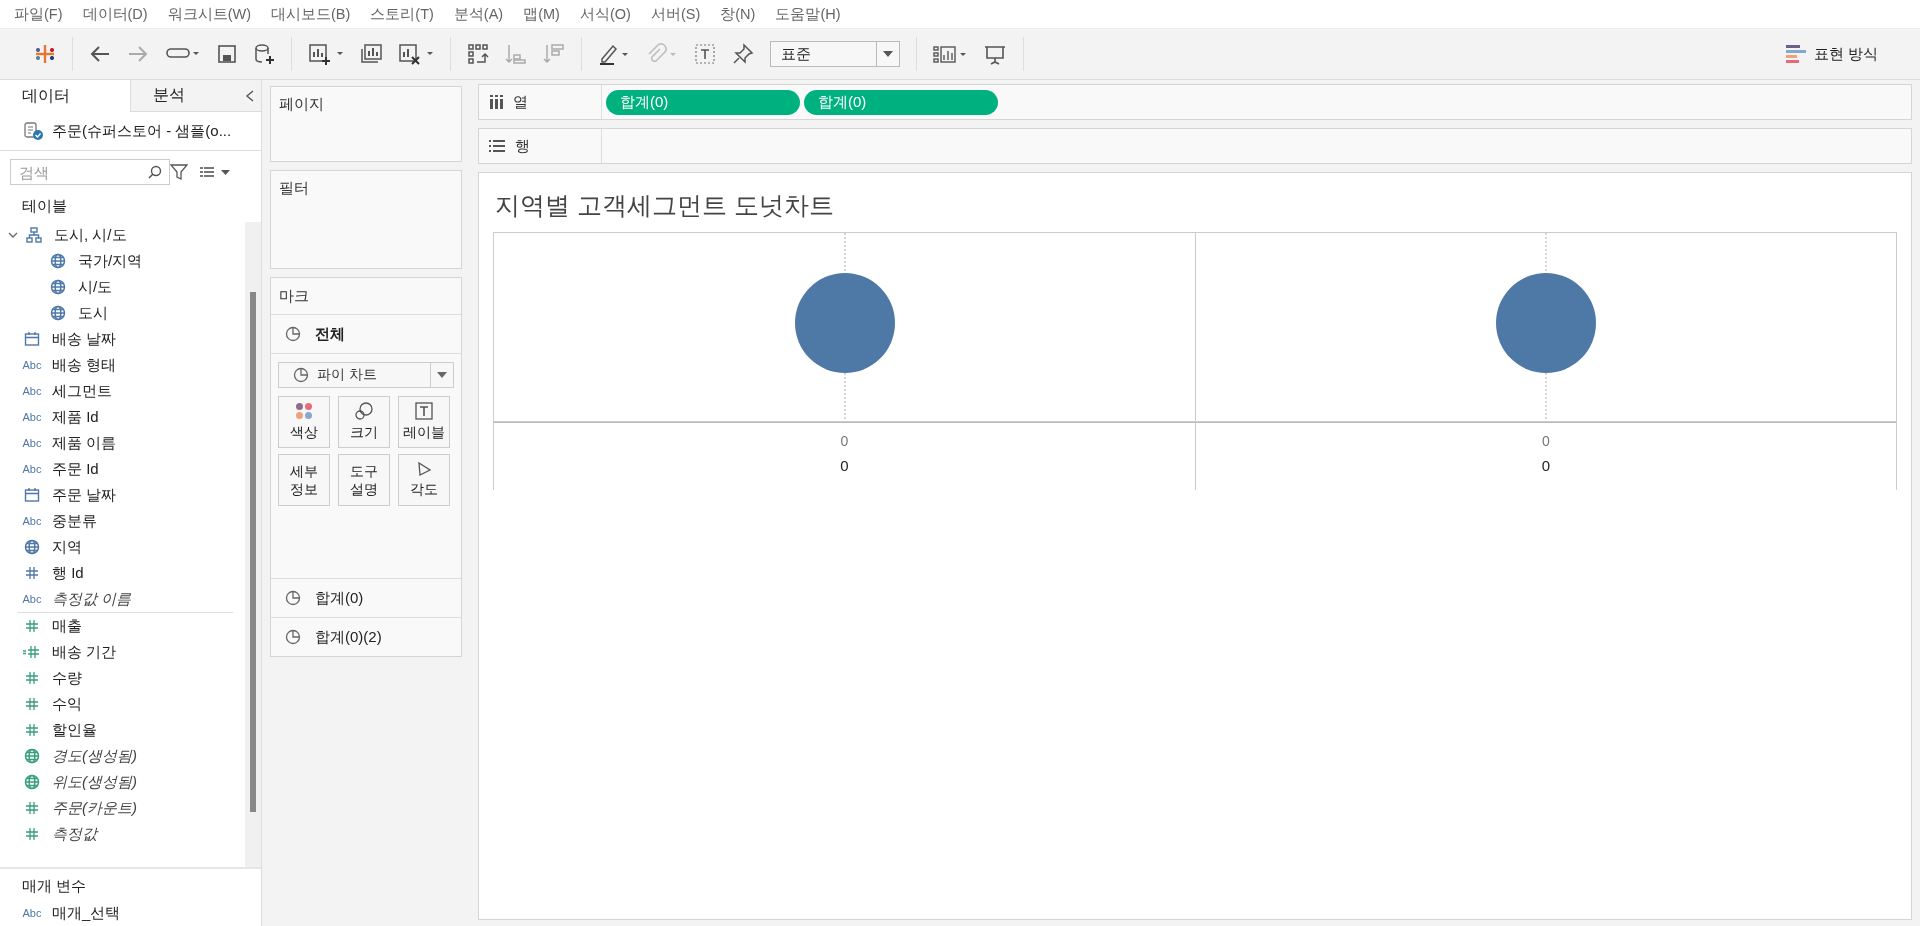 The height and width of the screenshot is (926, 1920). I want to click on show-me-button: 표현 방식, so click(1831, 54).